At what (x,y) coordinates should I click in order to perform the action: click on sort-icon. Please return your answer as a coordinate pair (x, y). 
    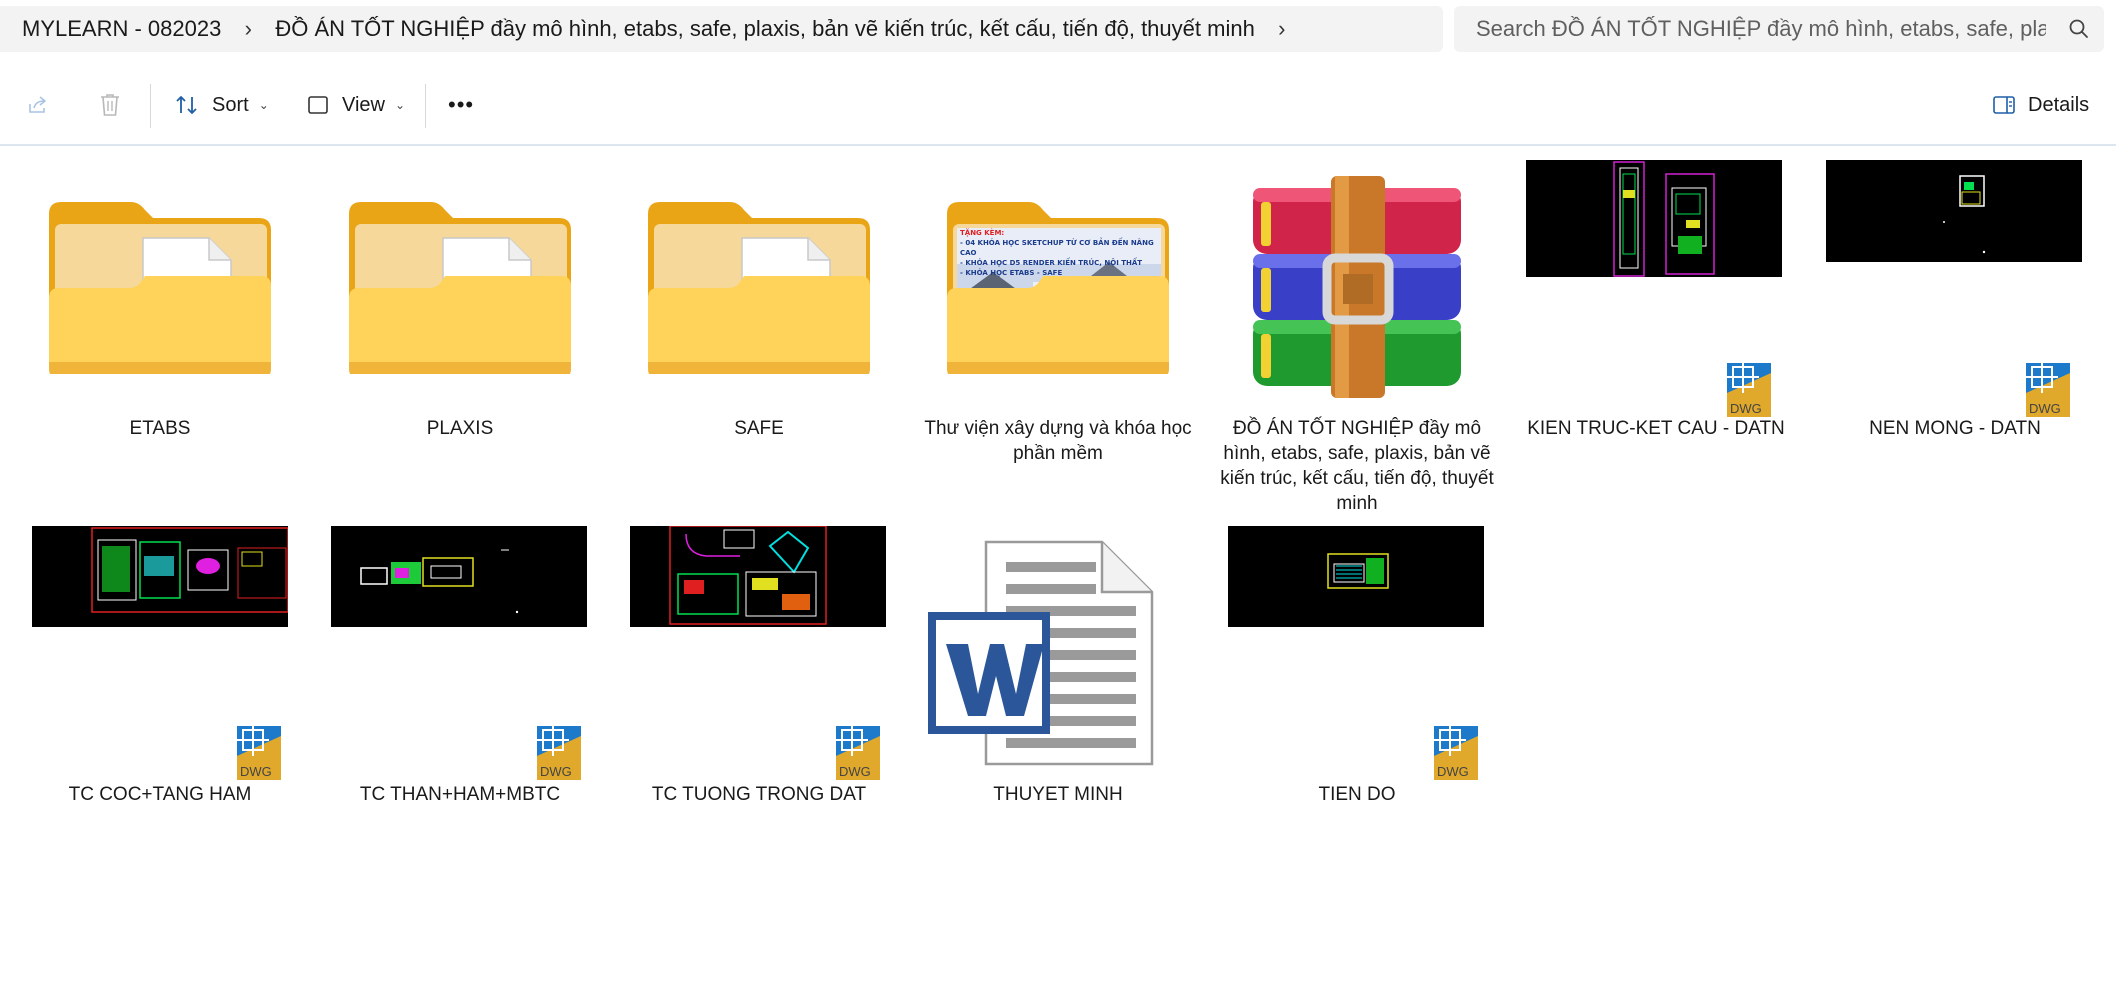
    Looking at the image, I should click on (186, 105).